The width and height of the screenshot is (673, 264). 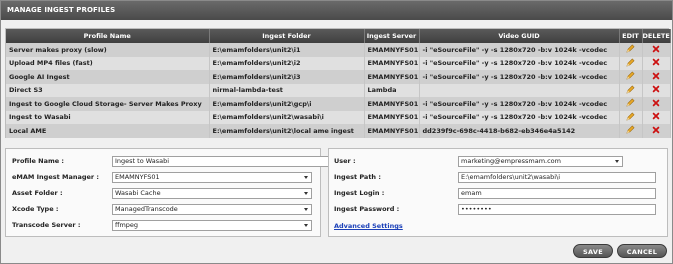 I want to click on ingest-password-row: Ingest Password : ••••••••, so click(x=499, y=209).